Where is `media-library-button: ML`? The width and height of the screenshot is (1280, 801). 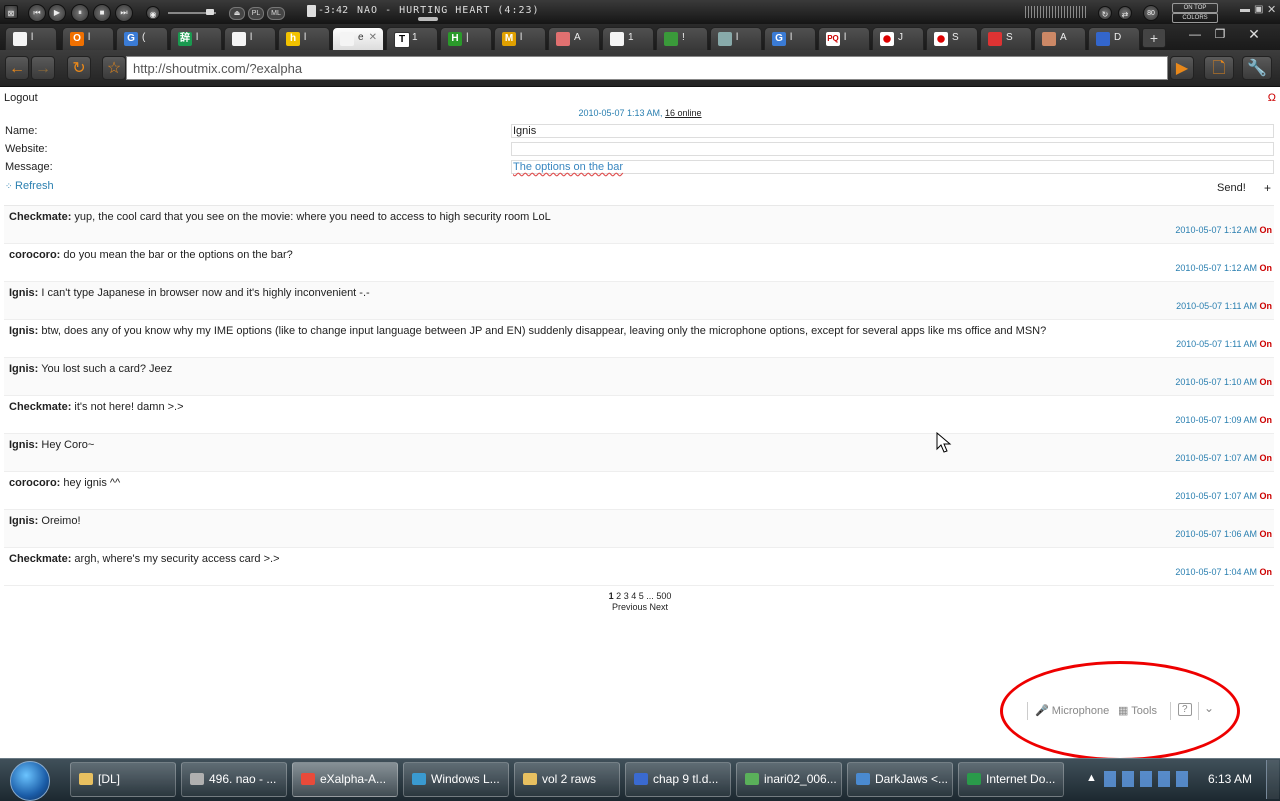 media-library-button: ML is located at coordinates (276, 13).